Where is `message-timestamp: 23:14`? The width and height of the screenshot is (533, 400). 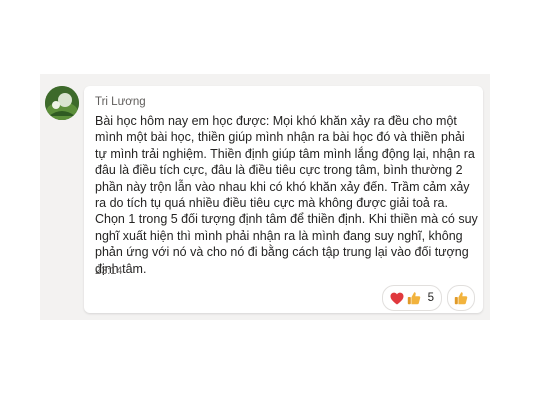 message-timestamp: 23:14 is located at coordinates (109, 271).